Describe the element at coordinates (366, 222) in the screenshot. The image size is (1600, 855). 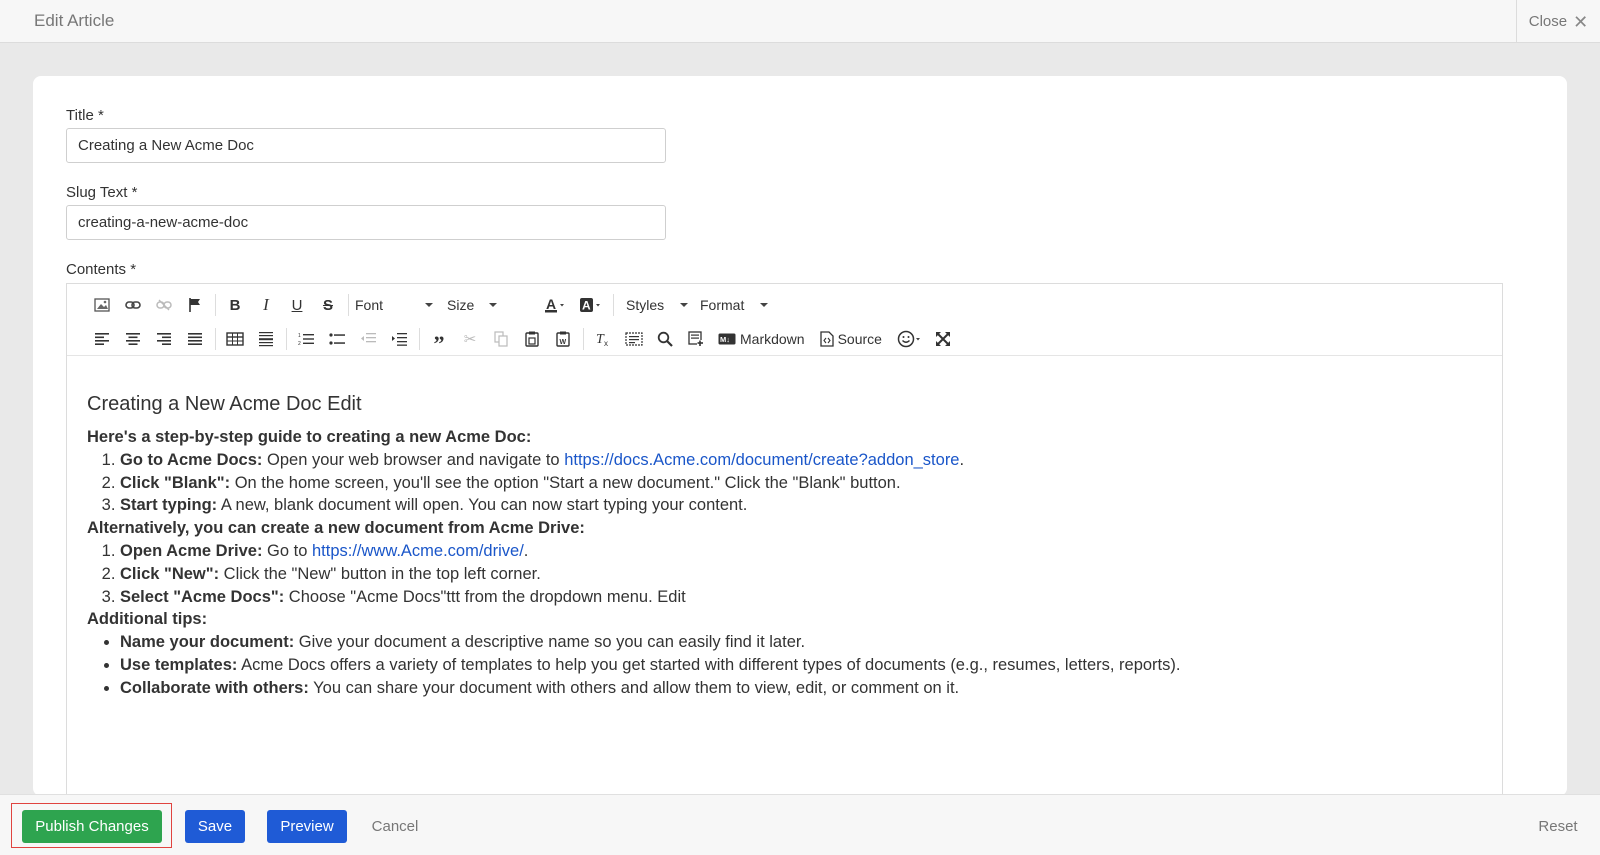
I see `slug-input` at that location.